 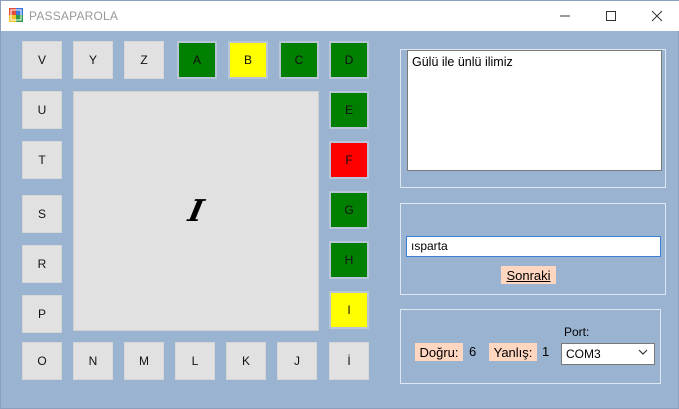 What do you see at coordinates (144, 60) in the screenshot?
I see `letter-button-z: Z` at bounding box center [144, 60].